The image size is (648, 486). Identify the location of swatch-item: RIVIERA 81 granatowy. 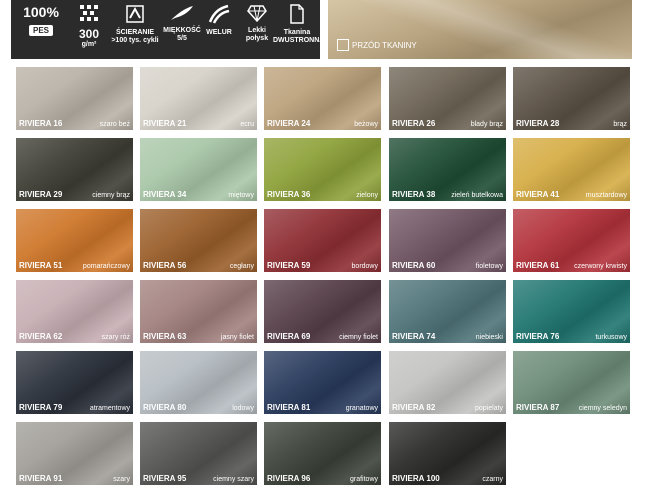
(322, 382).